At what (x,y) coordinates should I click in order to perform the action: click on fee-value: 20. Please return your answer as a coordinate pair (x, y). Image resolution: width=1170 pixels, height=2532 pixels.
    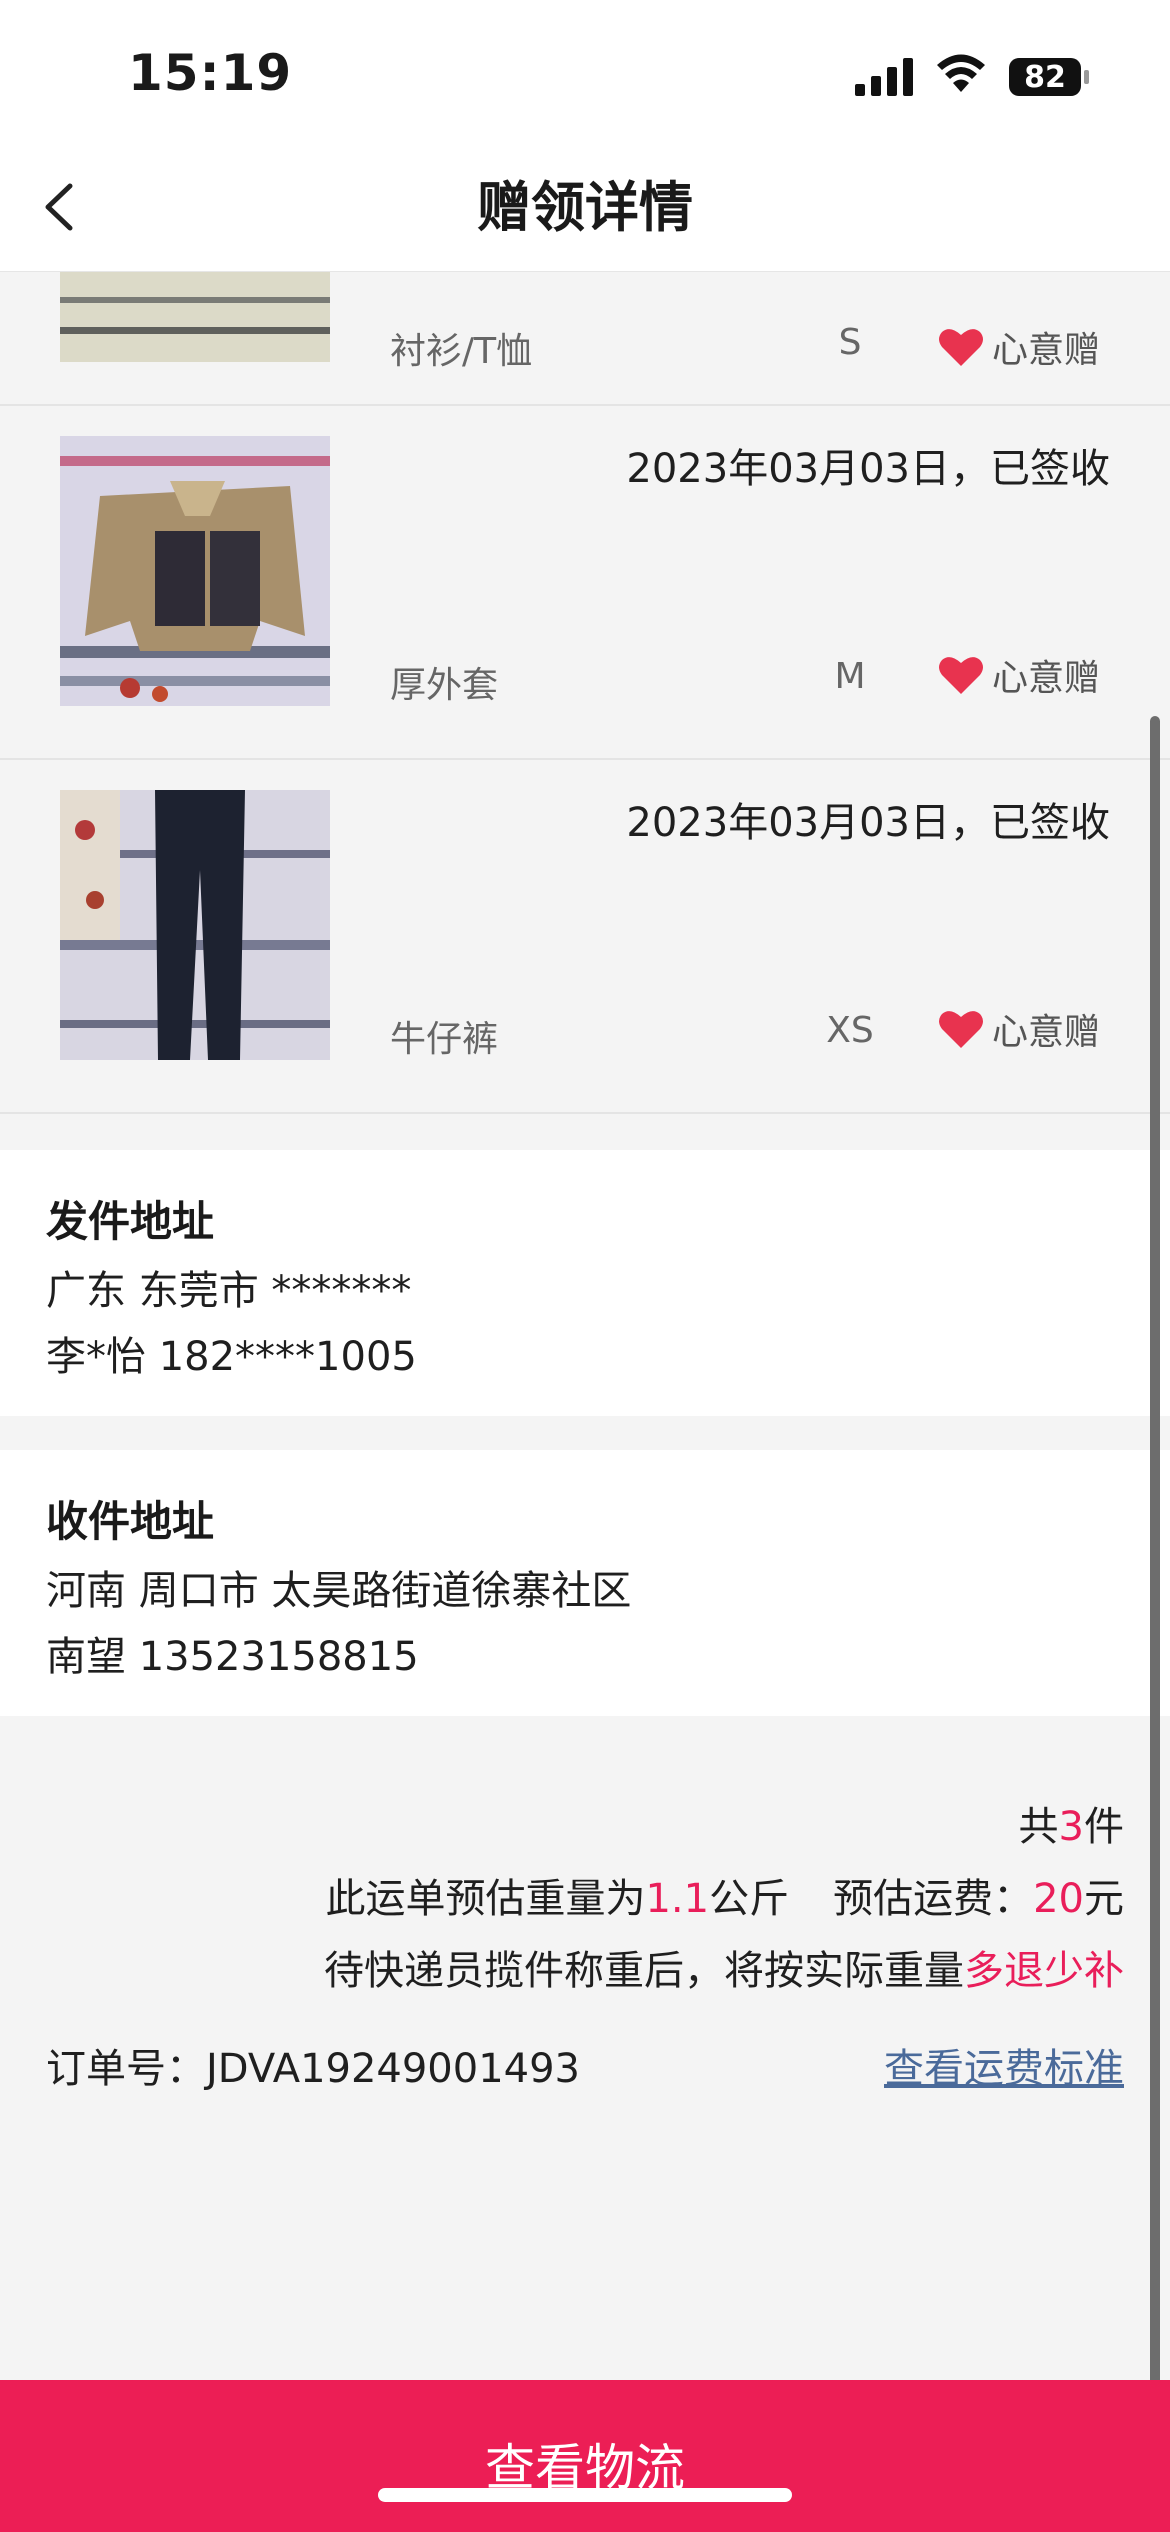
    Looking at the image, I should click on (1058, 1899).